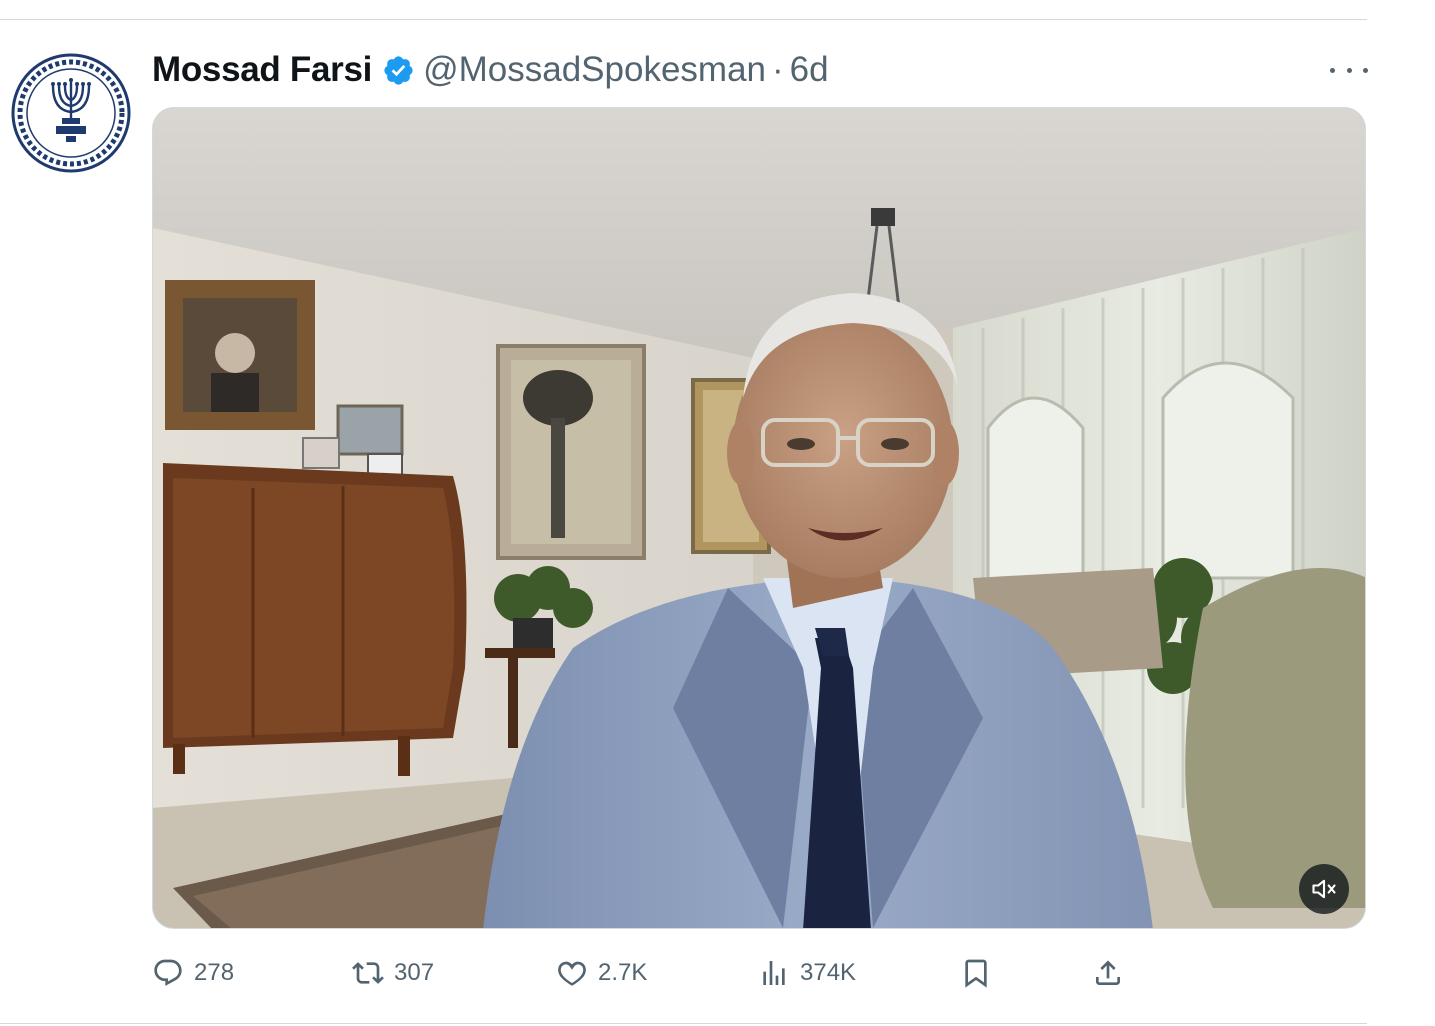 The height and width of the screenshot is (1026, 1435). What do you see at coordinates (398, 70) in the screenshot?
I see `verified-badge-icon` at bounding box center [398, 70].